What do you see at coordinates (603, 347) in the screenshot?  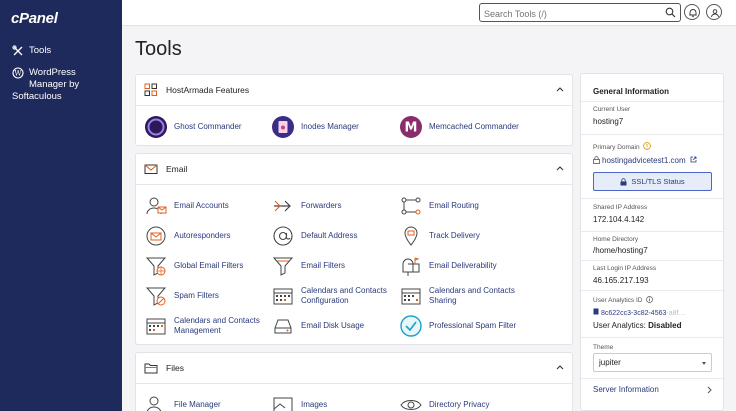 I see `theme-label: Theme` at bounding box center [603, 347].